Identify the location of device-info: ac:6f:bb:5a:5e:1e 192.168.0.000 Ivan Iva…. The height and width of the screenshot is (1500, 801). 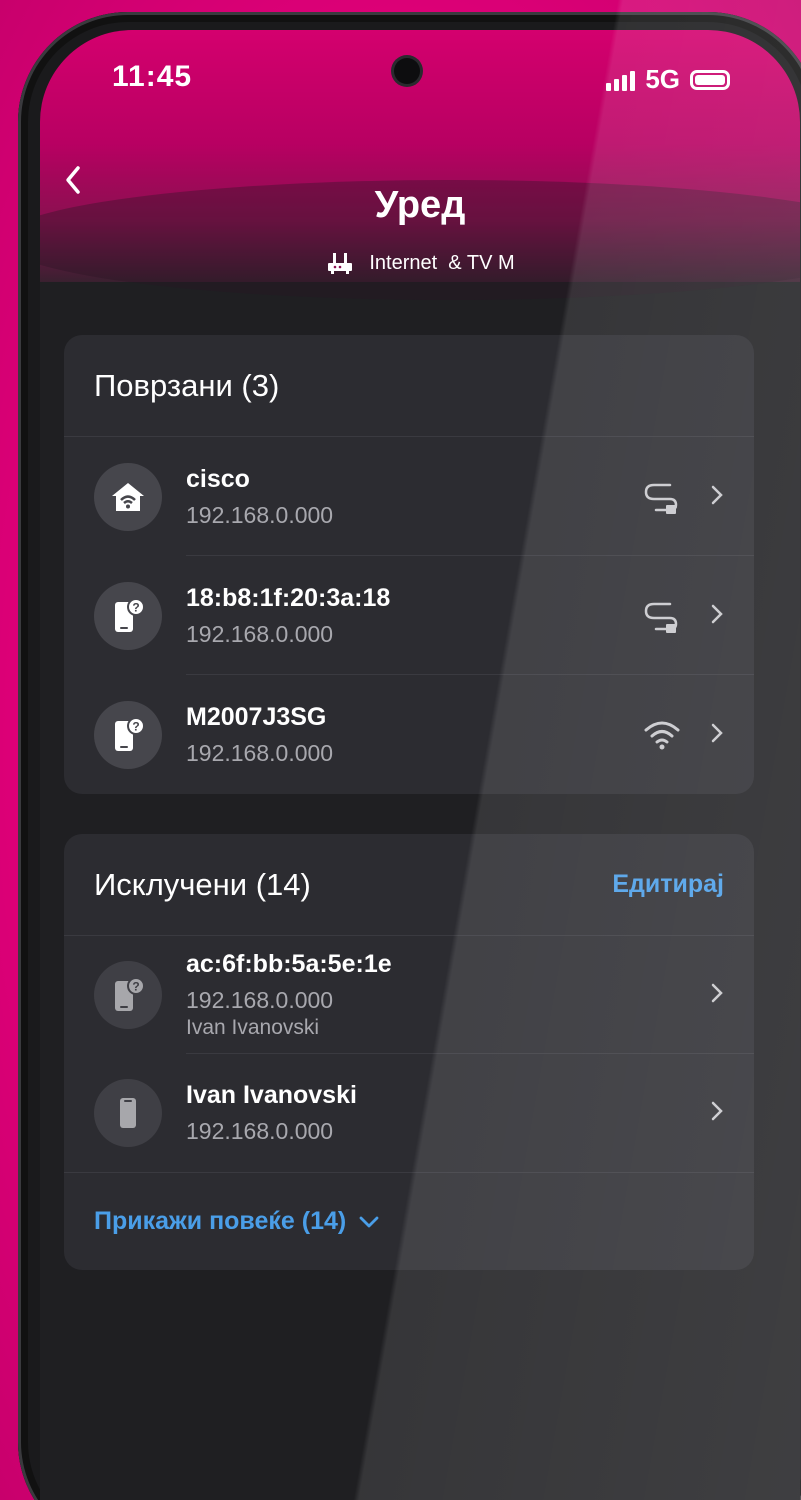
(448, 995).